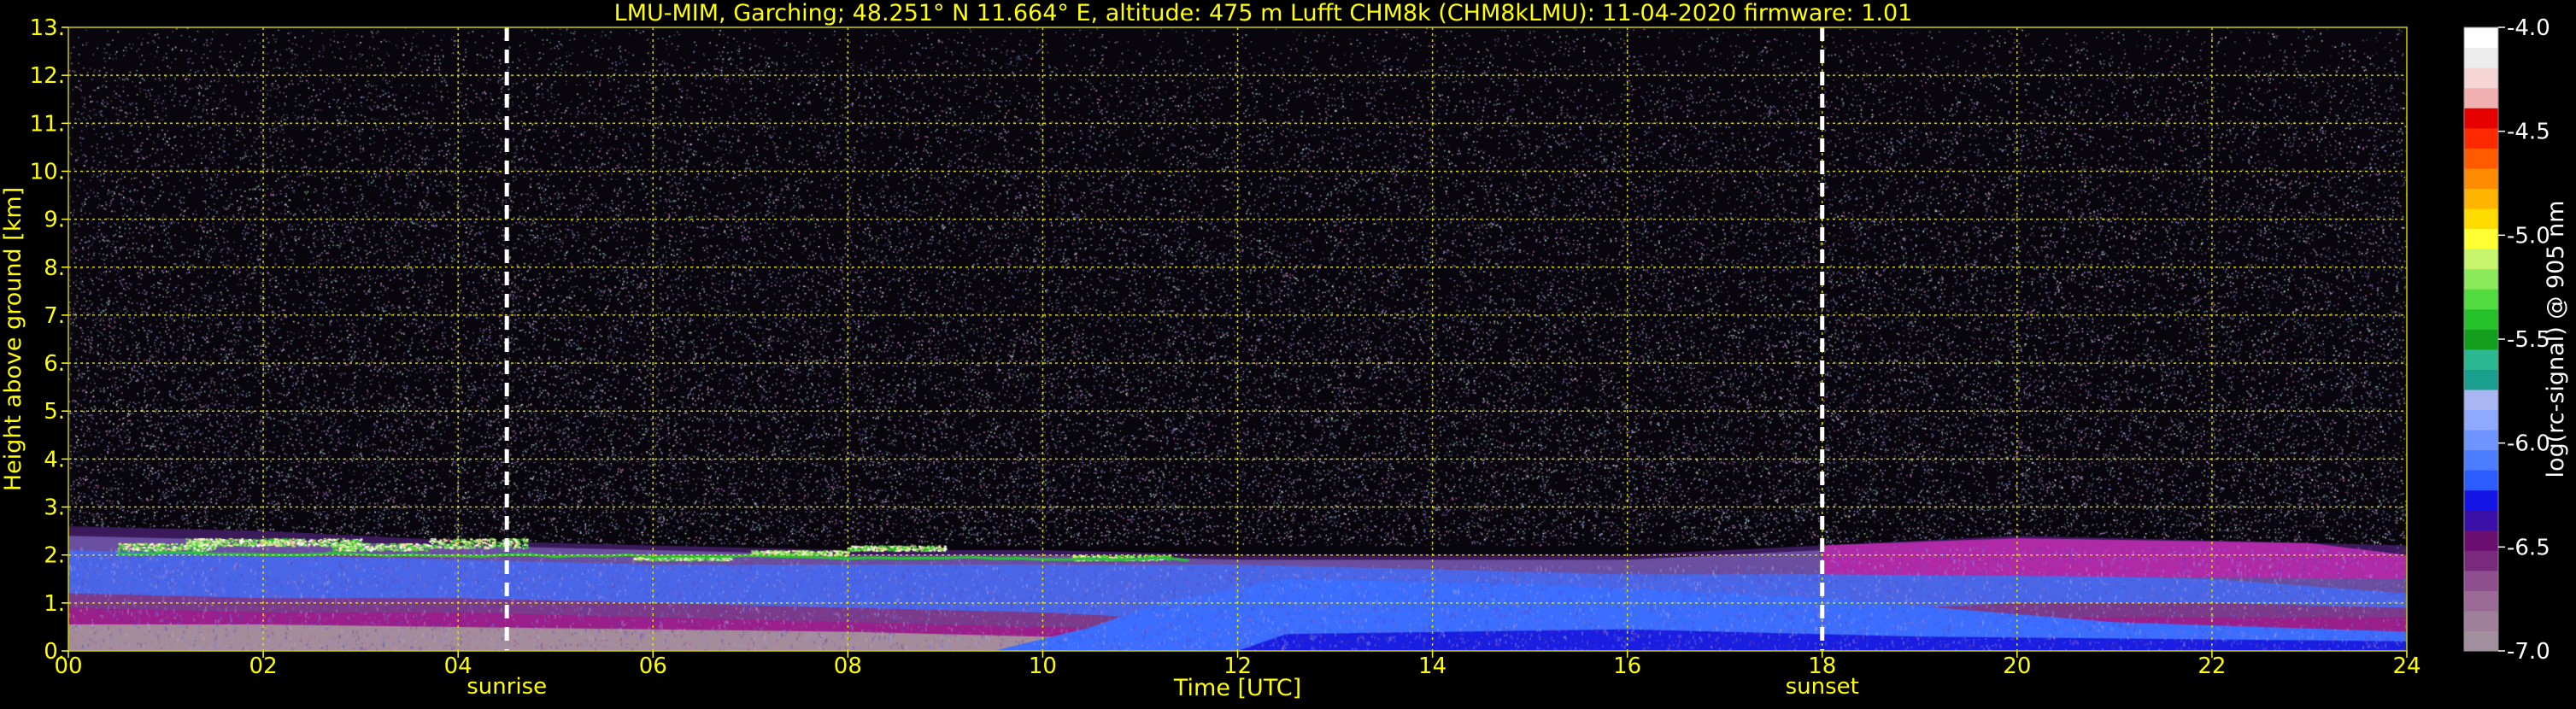 This screenshot has width=2576, height=709. I want to click on y-tick-label: 8., so click(54, 268).